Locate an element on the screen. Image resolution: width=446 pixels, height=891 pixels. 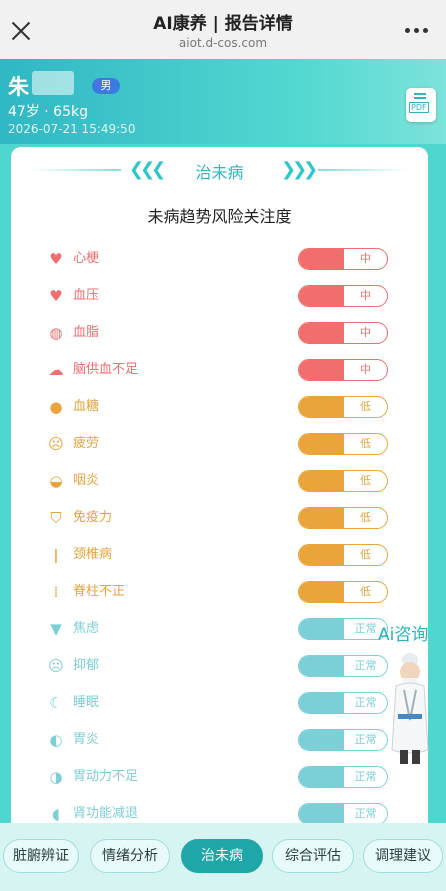
brain-icon: ☁ is located at coordinates (56, 370).